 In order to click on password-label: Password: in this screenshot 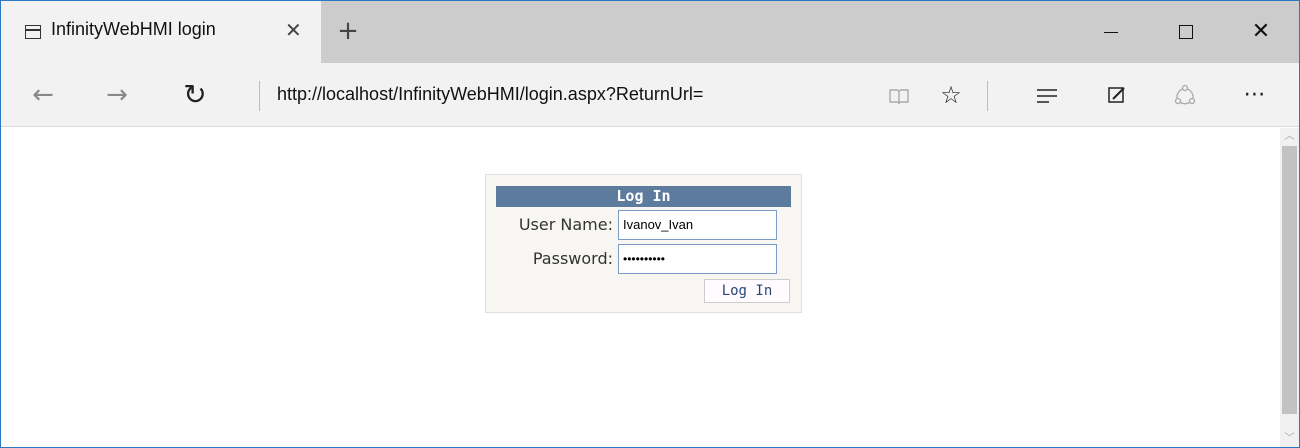, I will do `click(572, 258)`.